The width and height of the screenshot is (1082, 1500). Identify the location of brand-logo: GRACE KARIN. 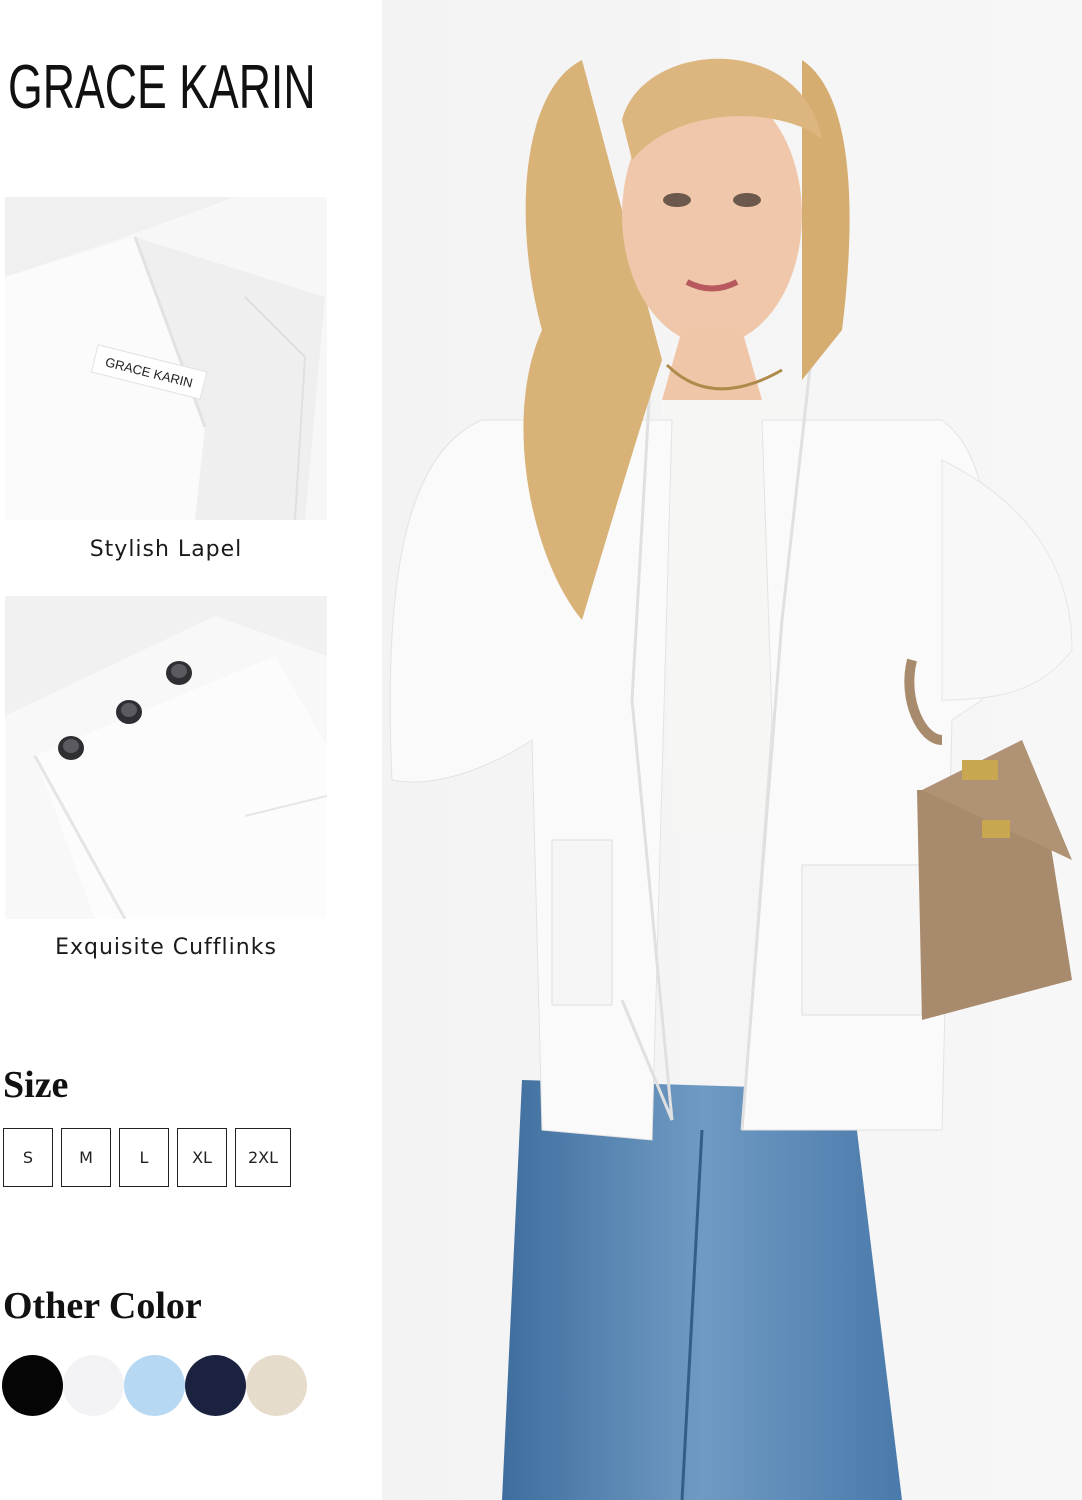
(162, 87).